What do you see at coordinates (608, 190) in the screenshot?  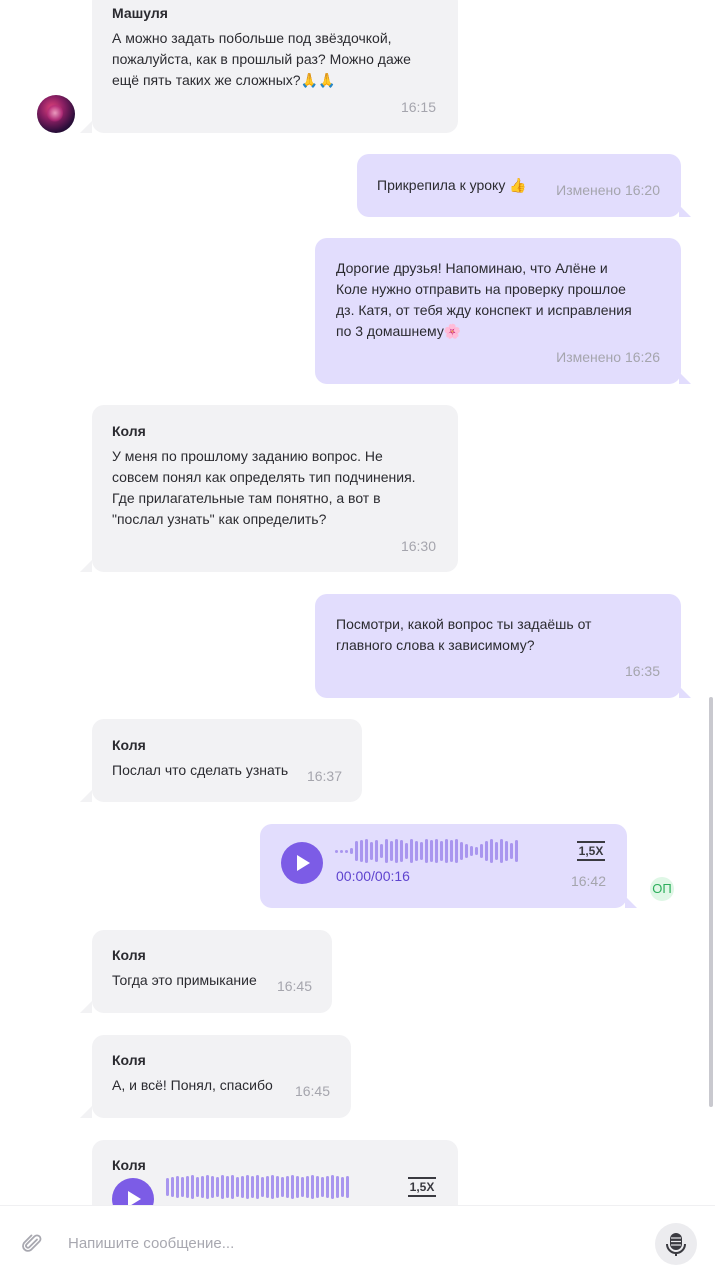 I see `message-time: Изменено 16:20` at bounding box center [608, 190].